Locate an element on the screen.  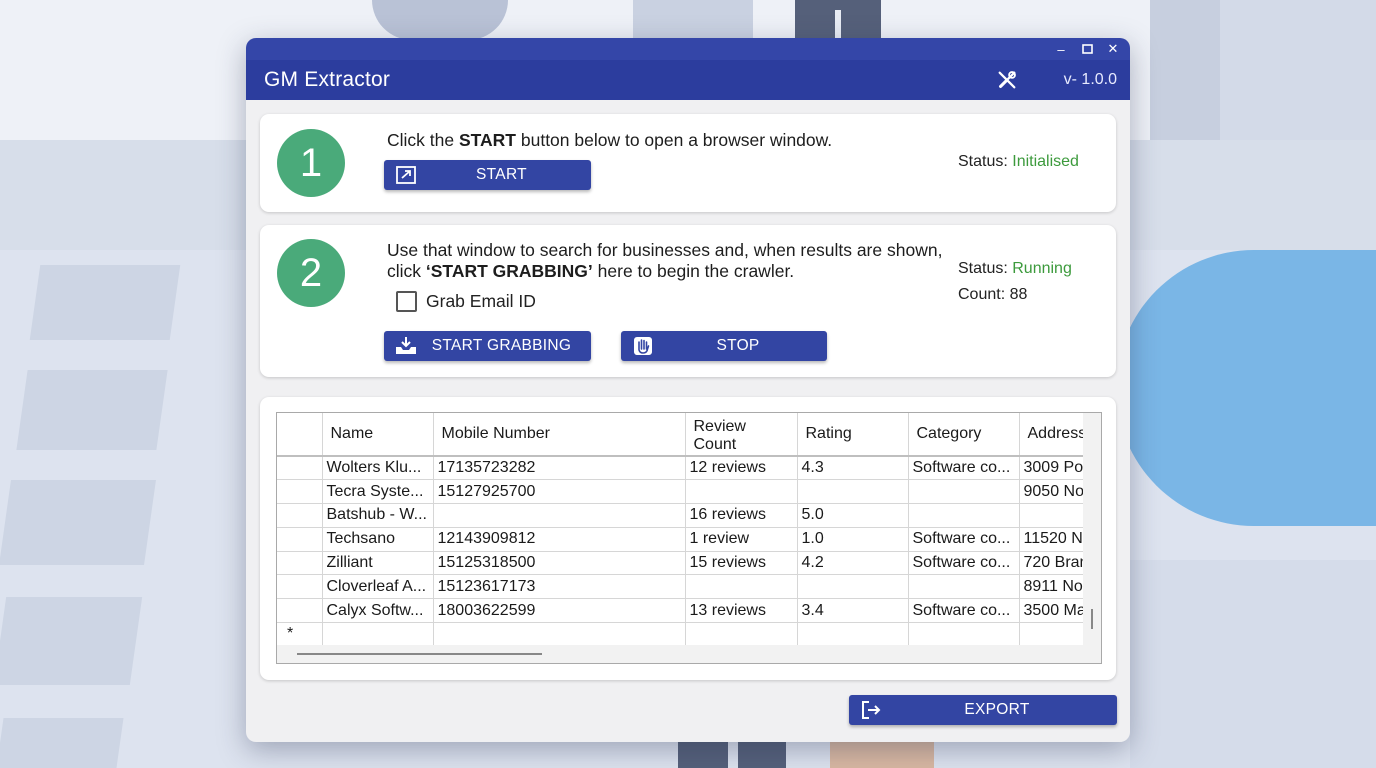
table-row: Cloverleaf A... 15123617173 8911 No is located at coordinates (681, 587).